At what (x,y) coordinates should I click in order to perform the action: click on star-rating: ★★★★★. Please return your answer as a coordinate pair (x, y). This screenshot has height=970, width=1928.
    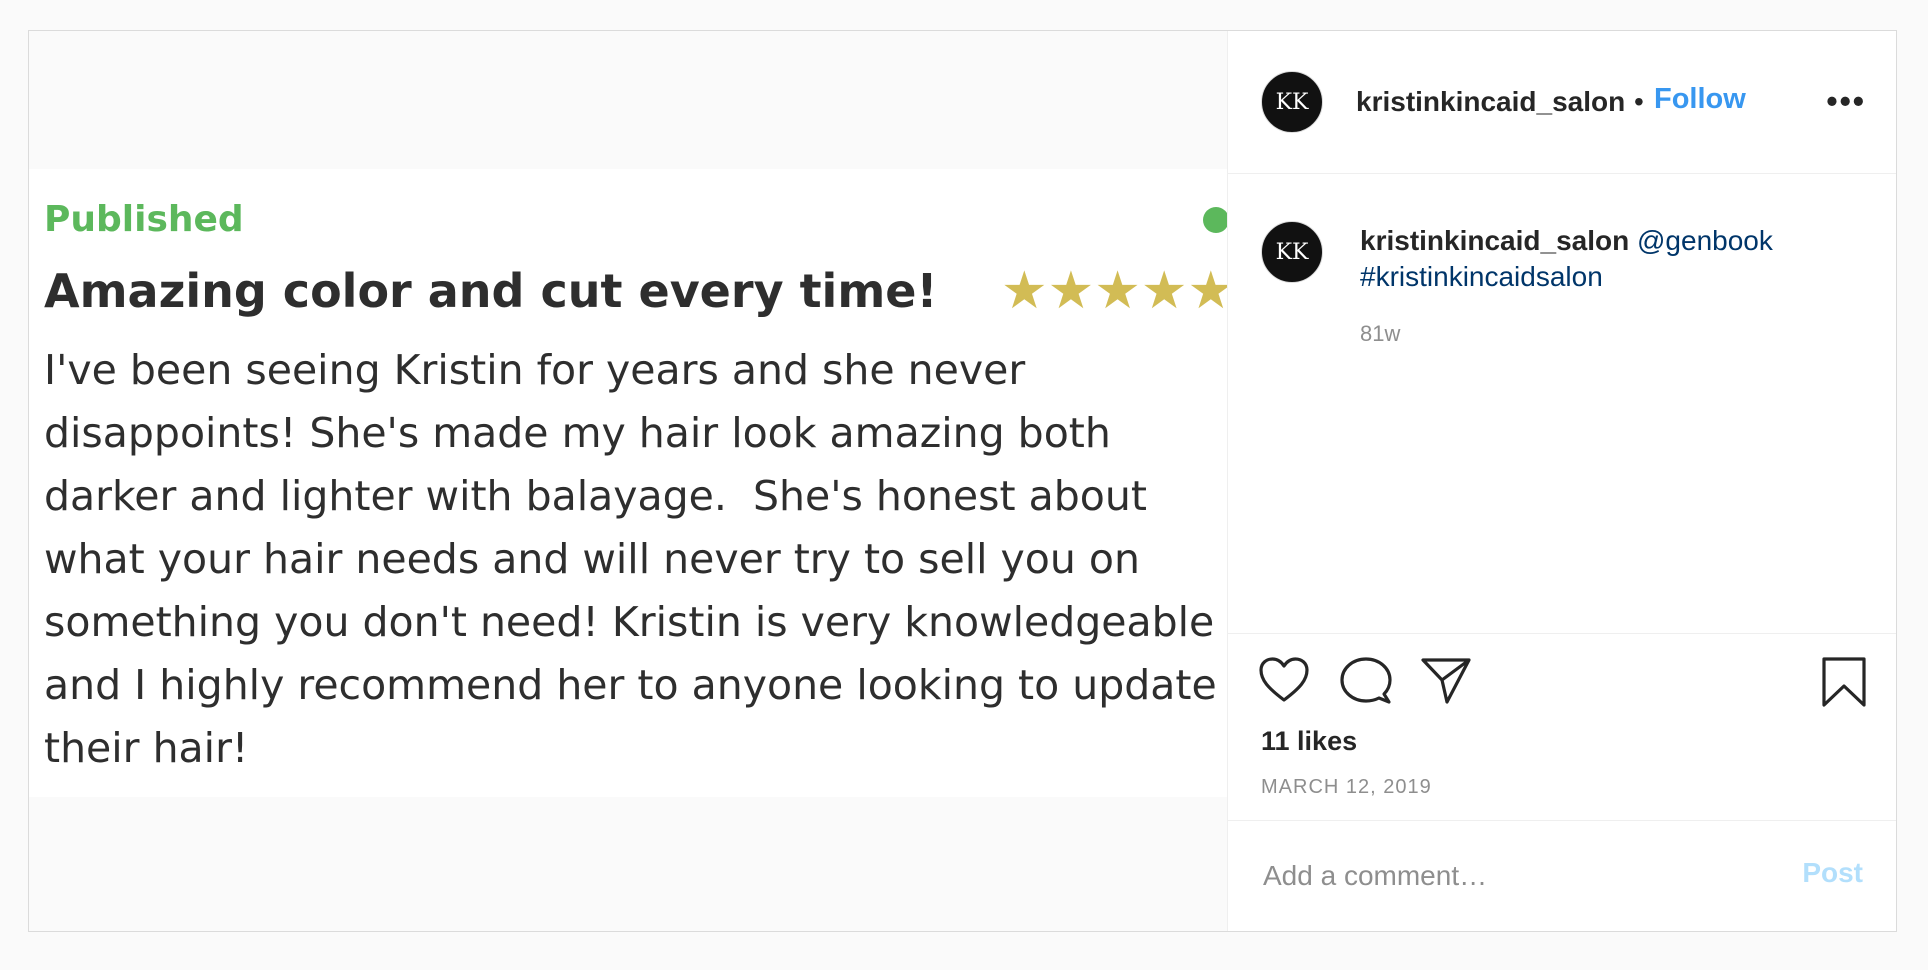
    Looking at the image, I should click on (1114, 291).